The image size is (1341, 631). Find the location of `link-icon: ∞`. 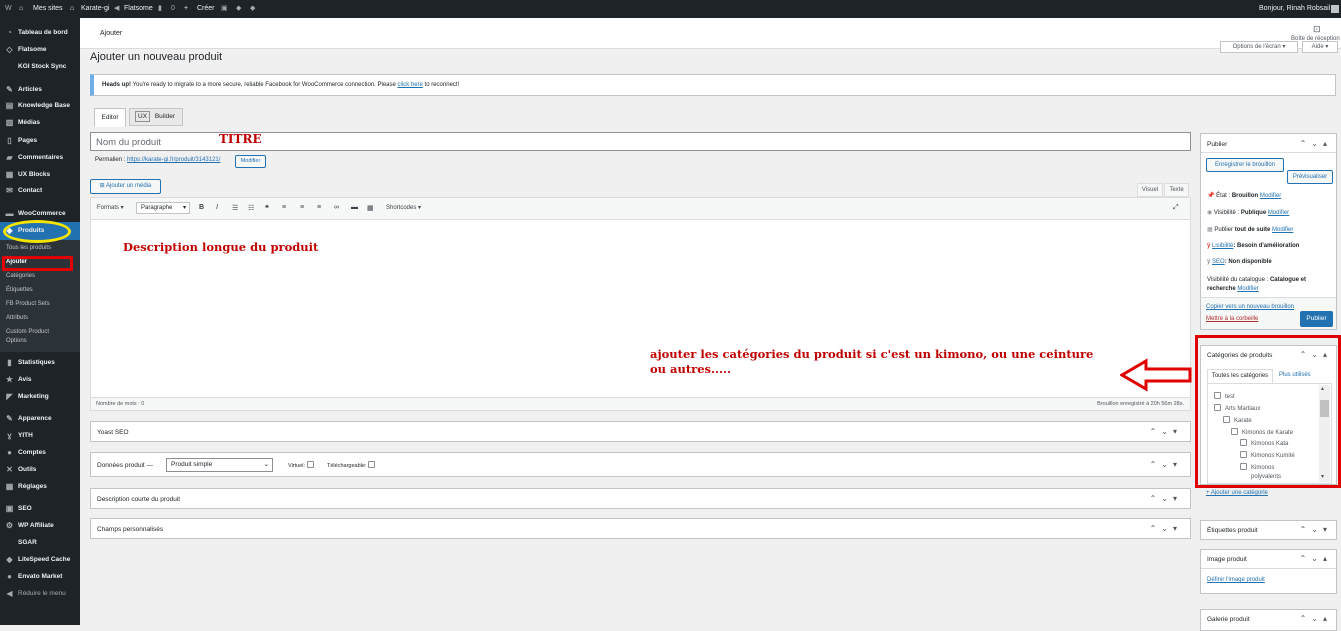

link-icon: ∞ is located at coordinates (336, 207).